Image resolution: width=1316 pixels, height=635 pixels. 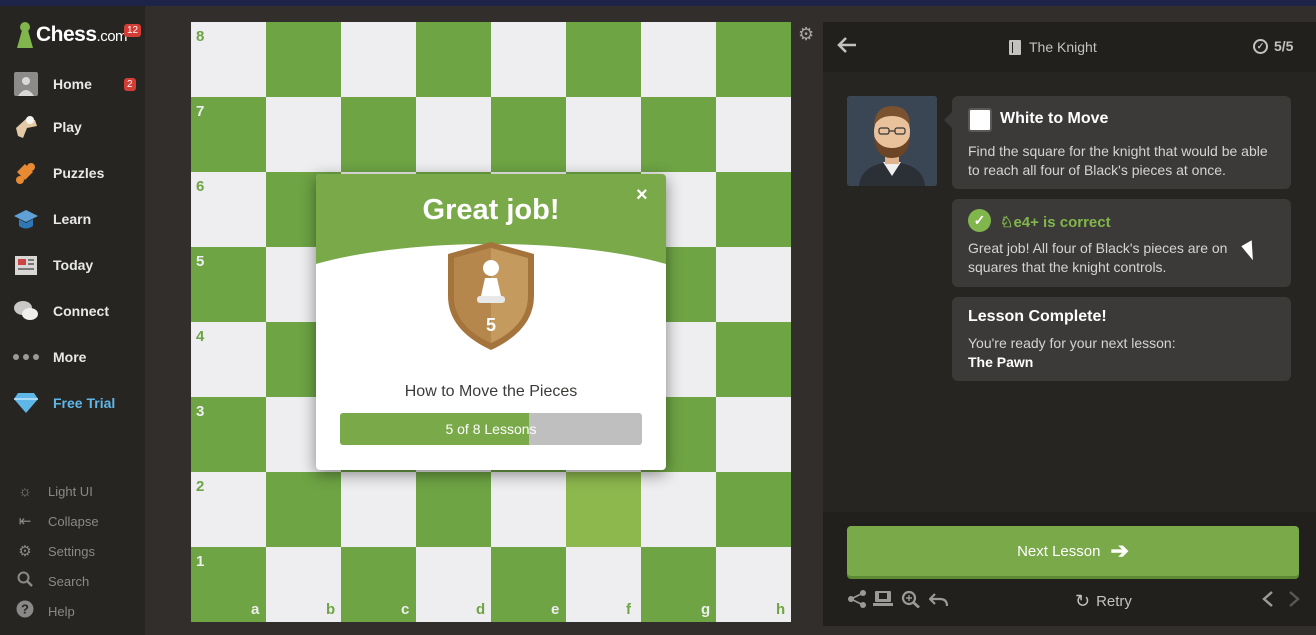 I want to click on square-e2, so click(x=528, y=509).